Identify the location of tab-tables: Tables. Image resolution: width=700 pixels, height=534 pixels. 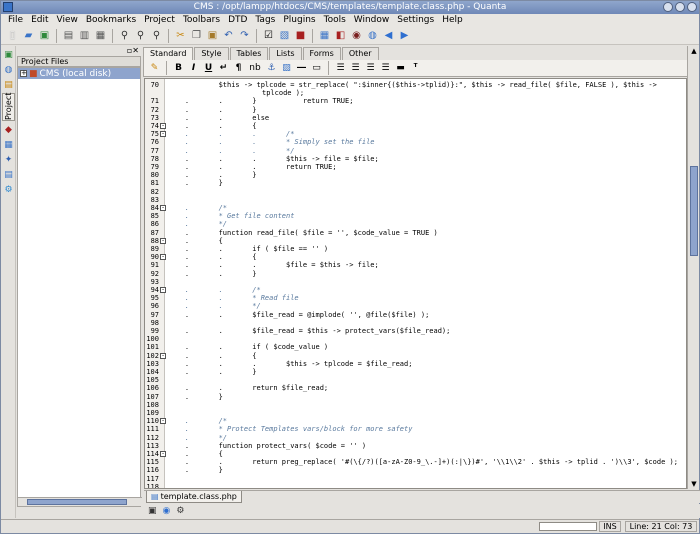
(249, 53).